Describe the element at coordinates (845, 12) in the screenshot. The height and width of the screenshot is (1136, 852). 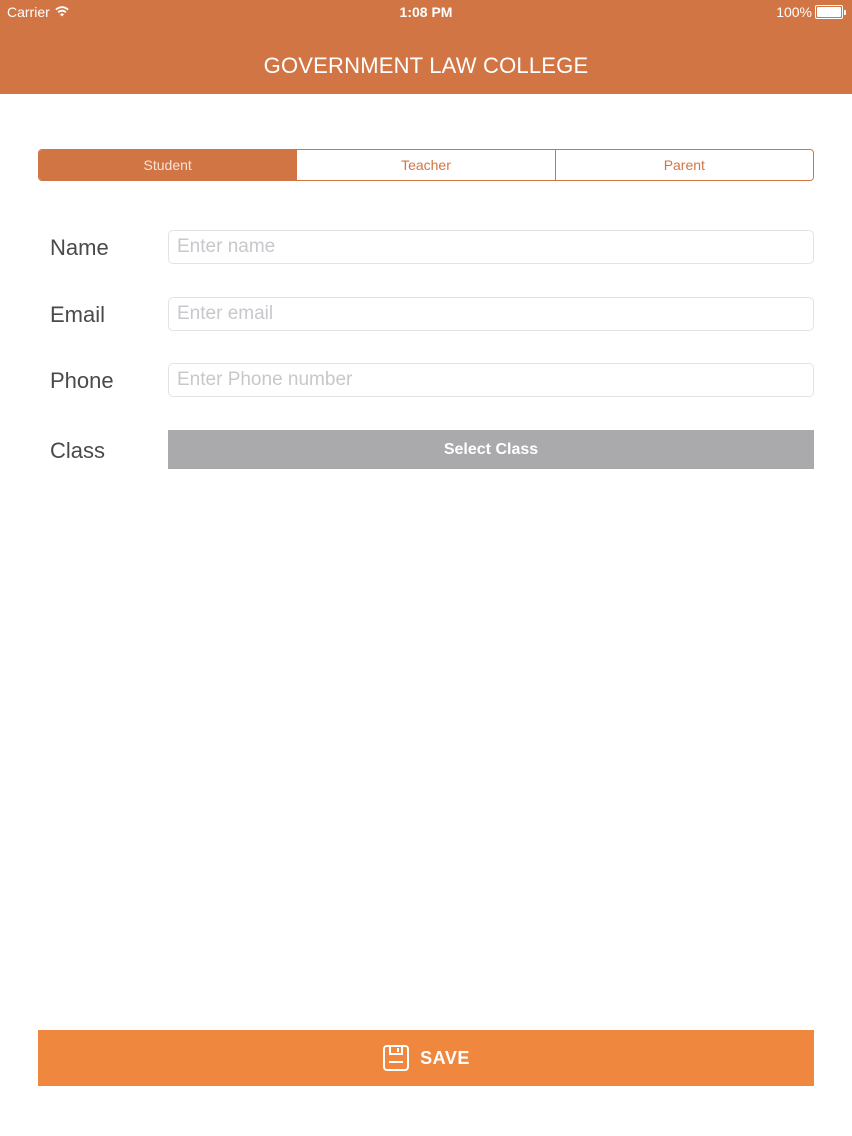
I see `battery-tip` at that location.